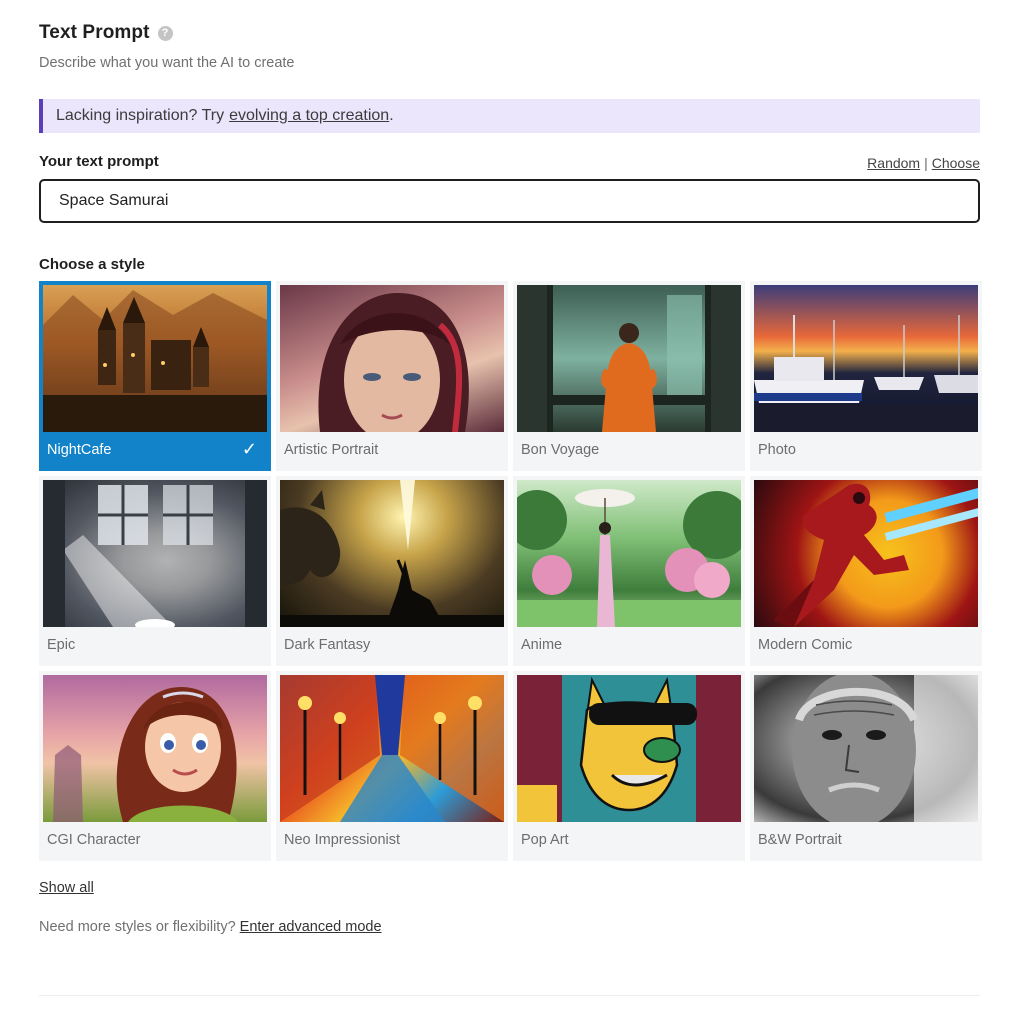 Image resolution: width=1024 pixels, height=1024 pixels. What do you see at coordinates (61, 644) in the screenshot?
I see `style-label: Epic` at bounding box center [61, 644].